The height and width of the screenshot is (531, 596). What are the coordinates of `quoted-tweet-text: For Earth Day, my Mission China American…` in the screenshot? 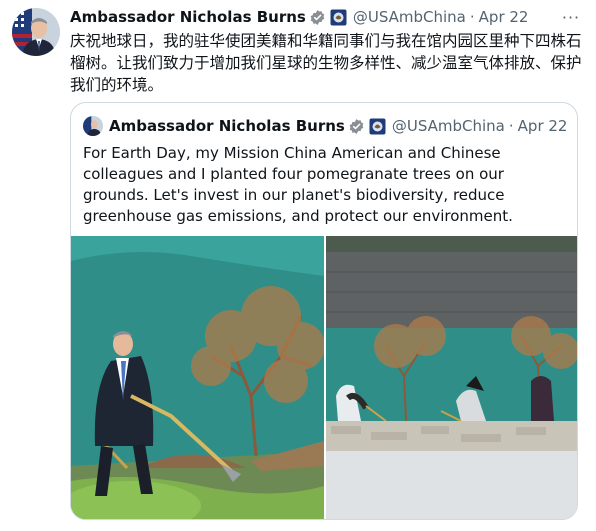 It's located at (298, 184).